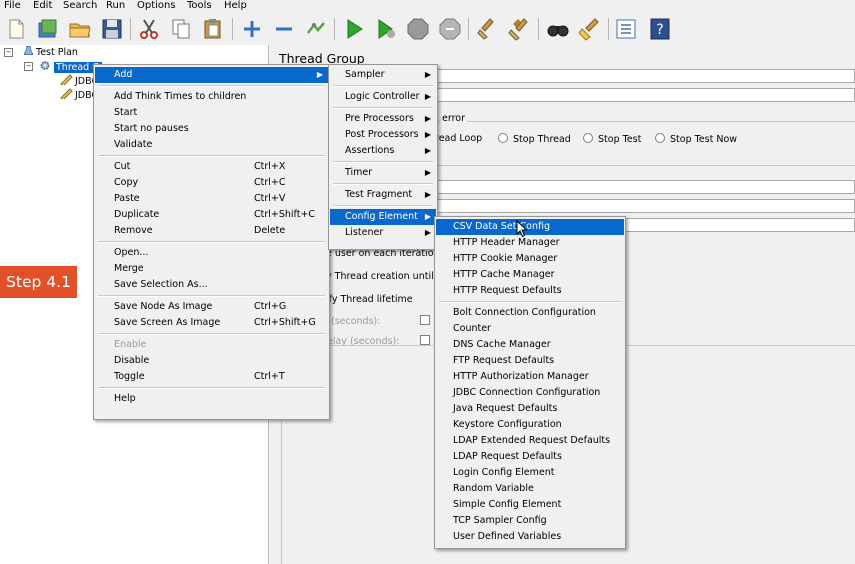 The height and width of the screenshot is (564, 855). What do you see at coordinates (383, 119) in the screenshot?
I see `add-submenu-item-pre-processors: Pre Processors ▶` at bounding box center [383, 119].